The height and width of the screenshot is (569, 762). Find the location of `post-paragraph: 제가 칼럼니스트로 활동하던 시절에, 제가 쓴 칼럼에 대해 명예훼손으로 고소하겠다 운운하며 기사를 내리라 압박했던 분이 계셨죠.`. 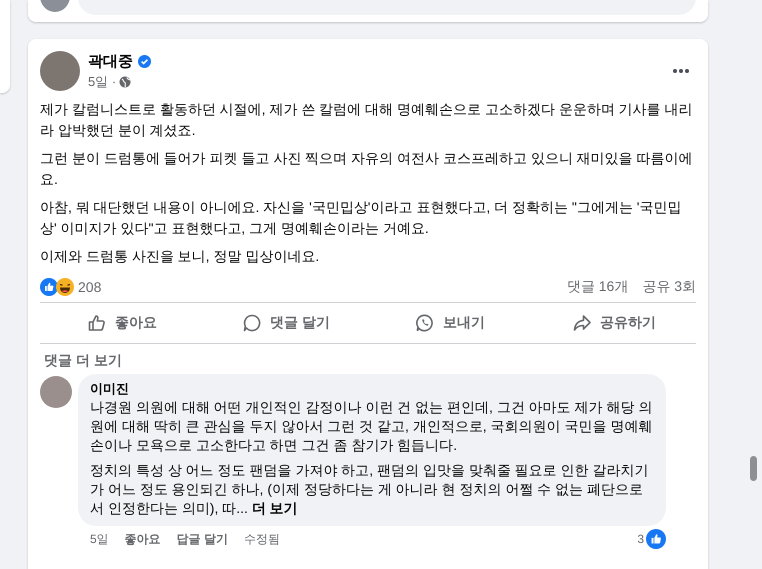

post-paragraph: 제가 칼럼니스트로 활동하던 시절에, 제가 쓴 칼럼에 대해 명예훼손으로 고소하겠다 운운하며 기사를 내리라 압박했던 분이 계셨죠. is located at coordinates (367, 120).